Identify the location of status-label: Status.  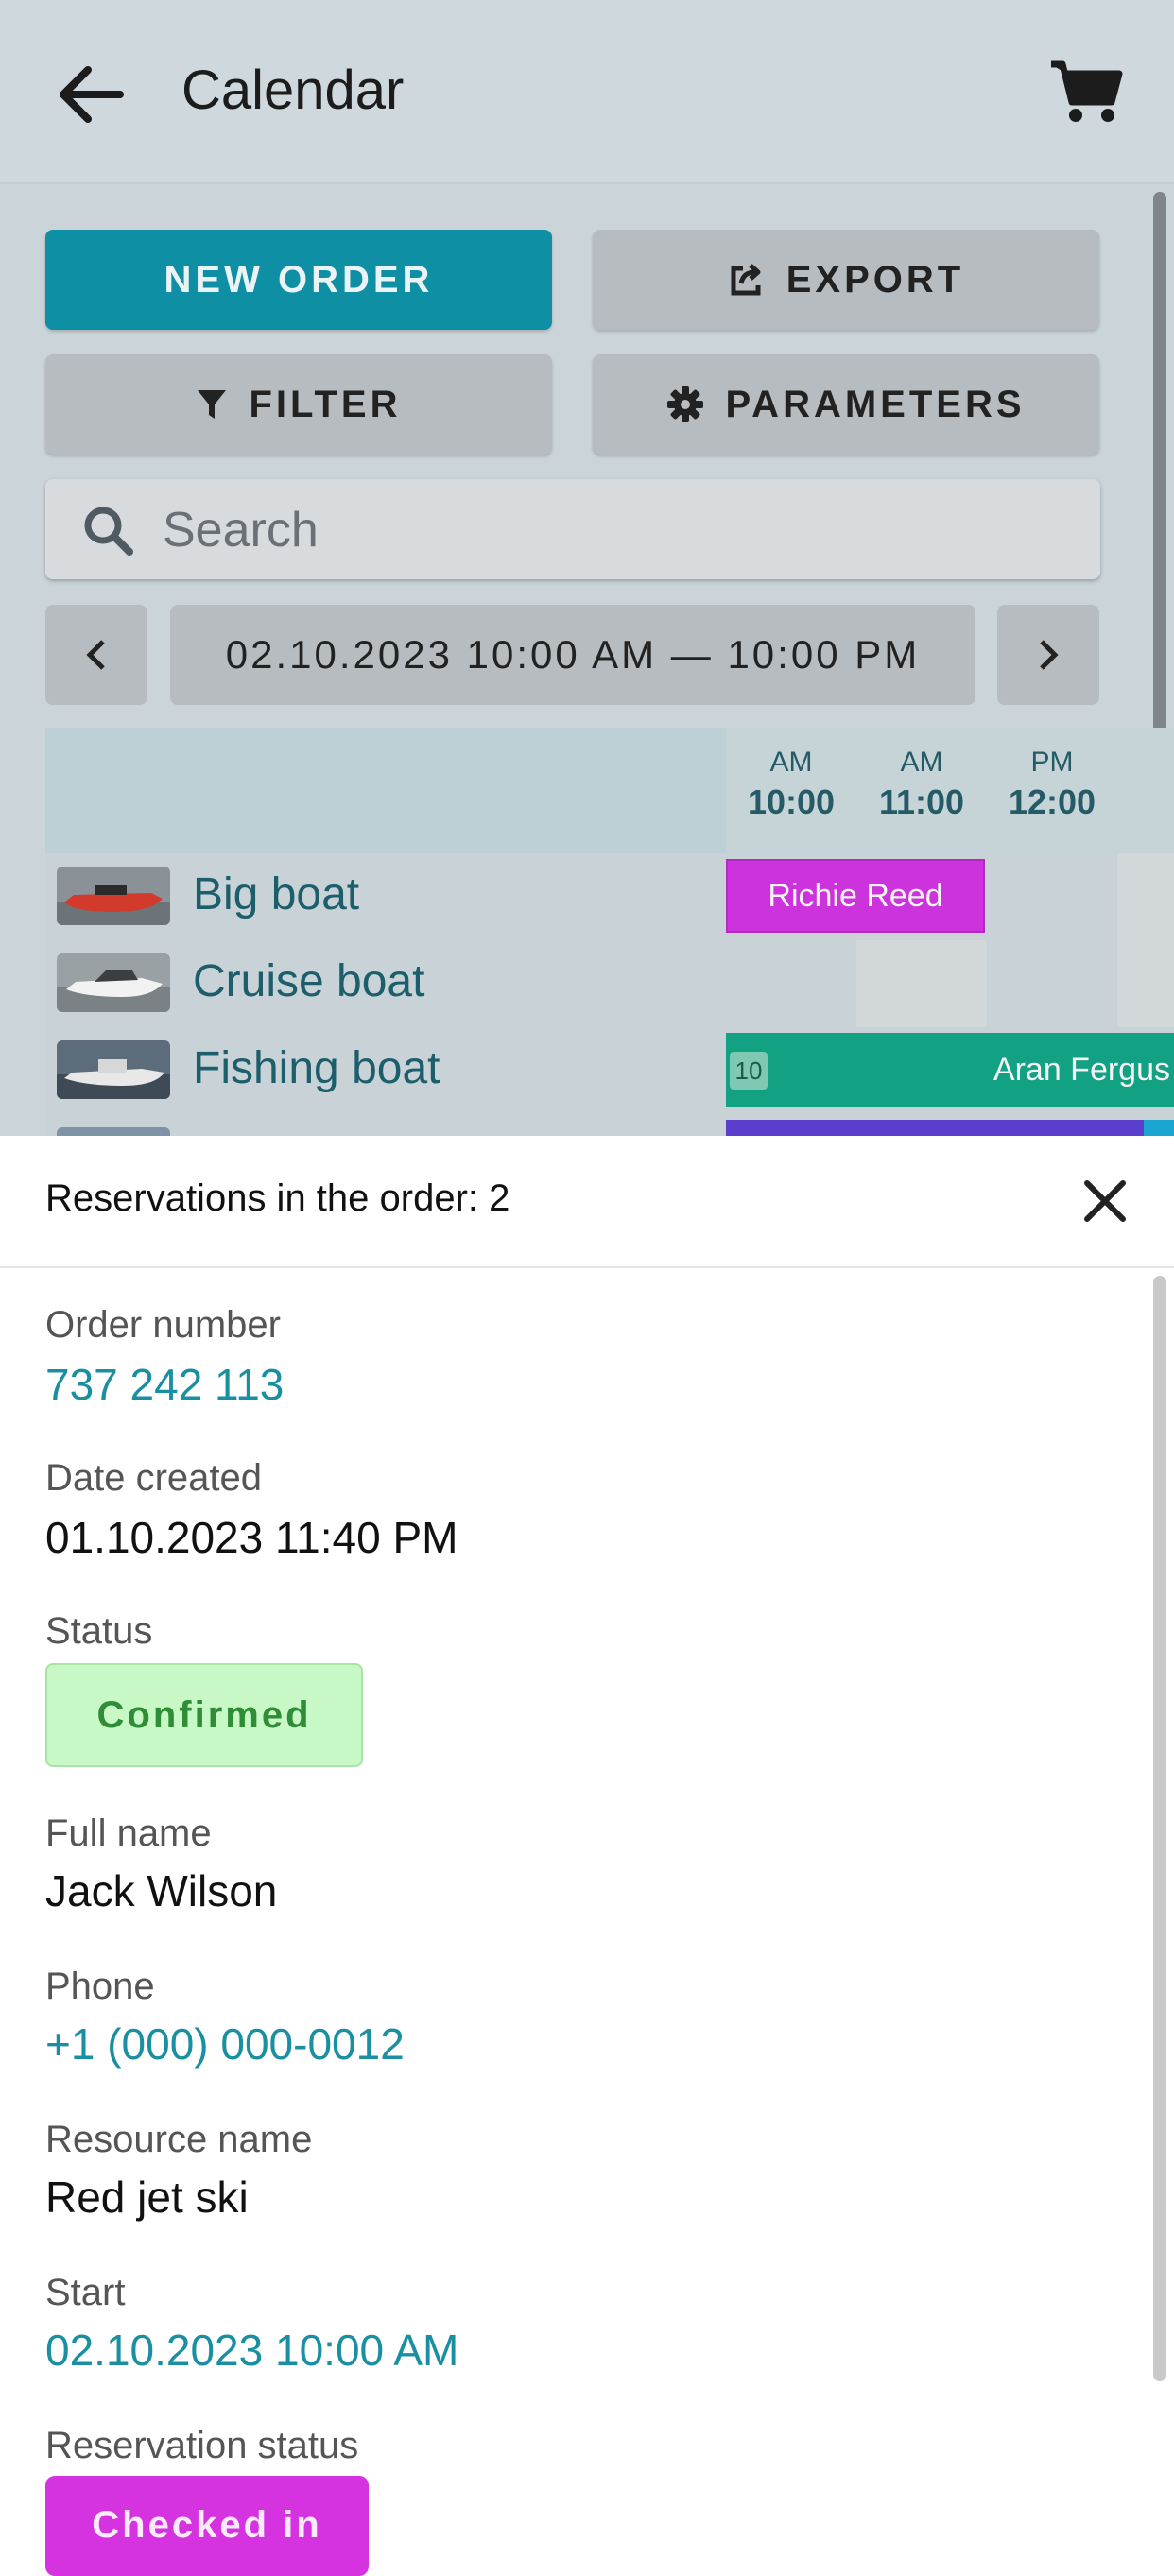
(99, 1631).